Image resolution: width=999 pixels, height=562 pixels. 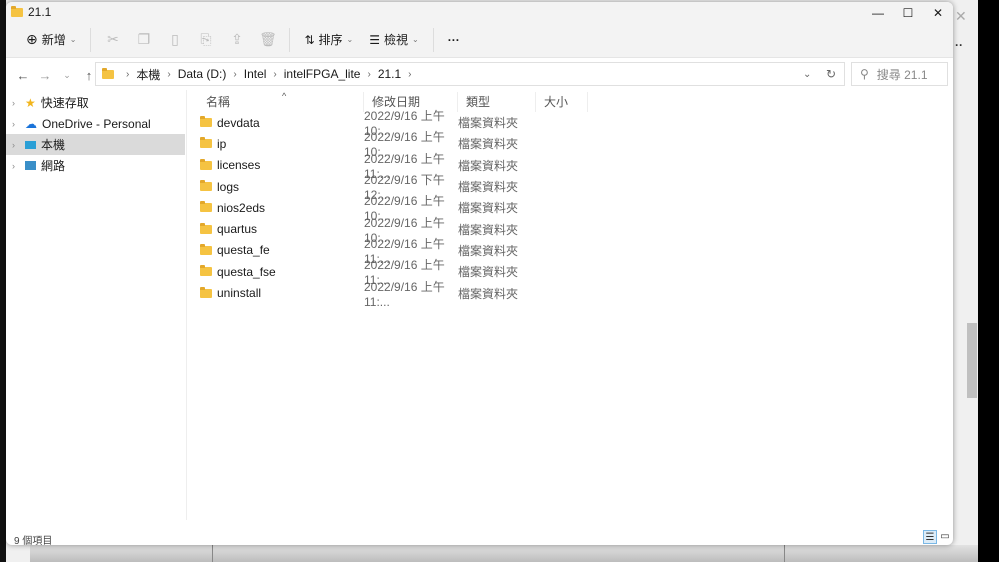 I want to click on share-icon: ⇪, so click(x=237, y=39).